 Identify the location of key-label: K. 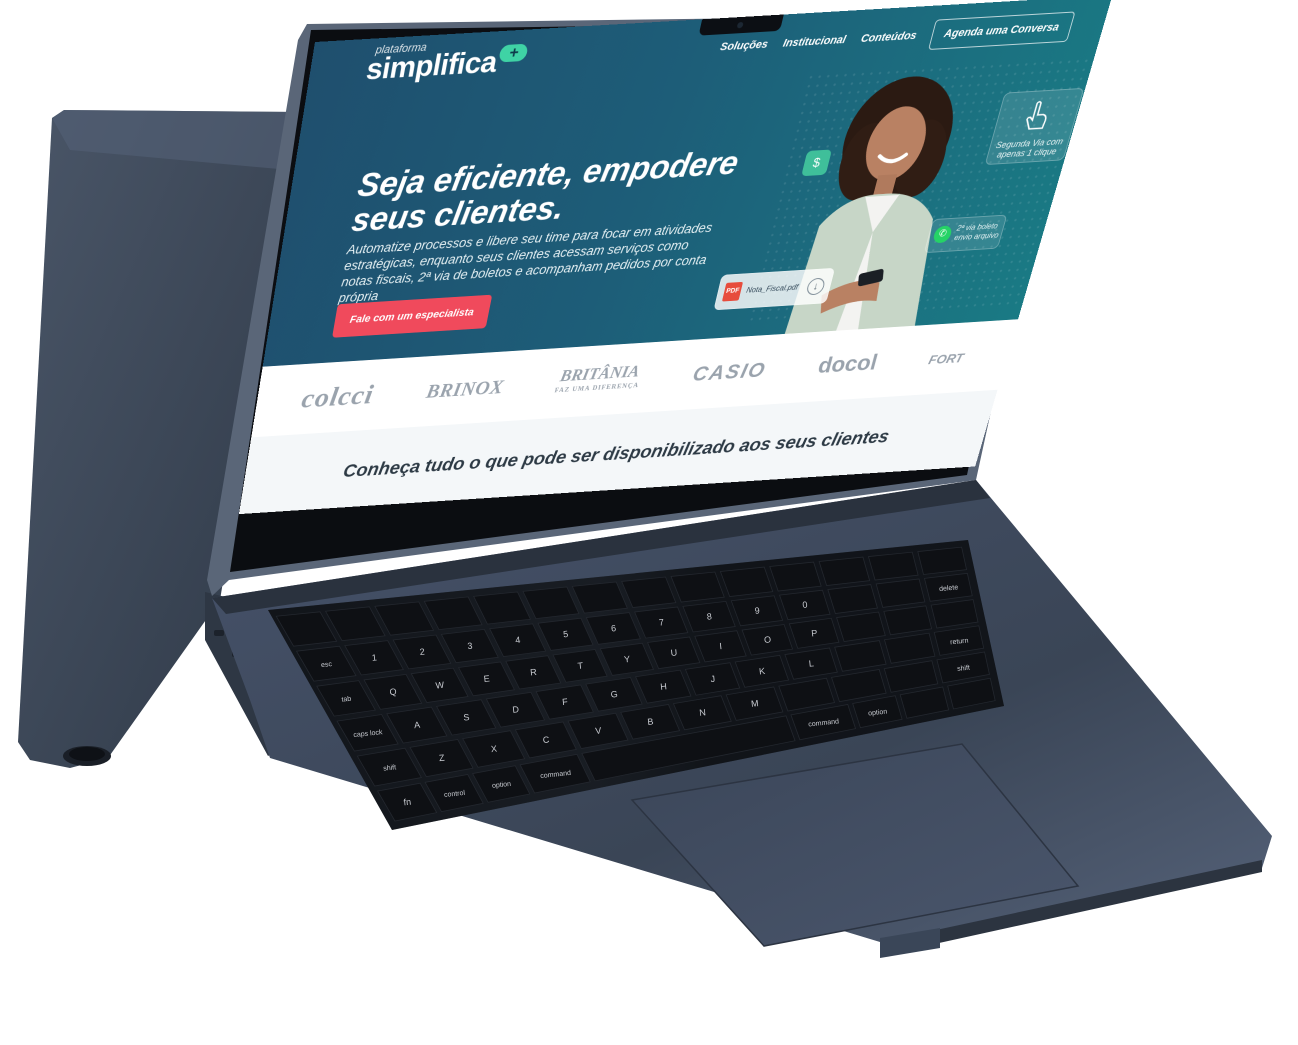
(762, 671).